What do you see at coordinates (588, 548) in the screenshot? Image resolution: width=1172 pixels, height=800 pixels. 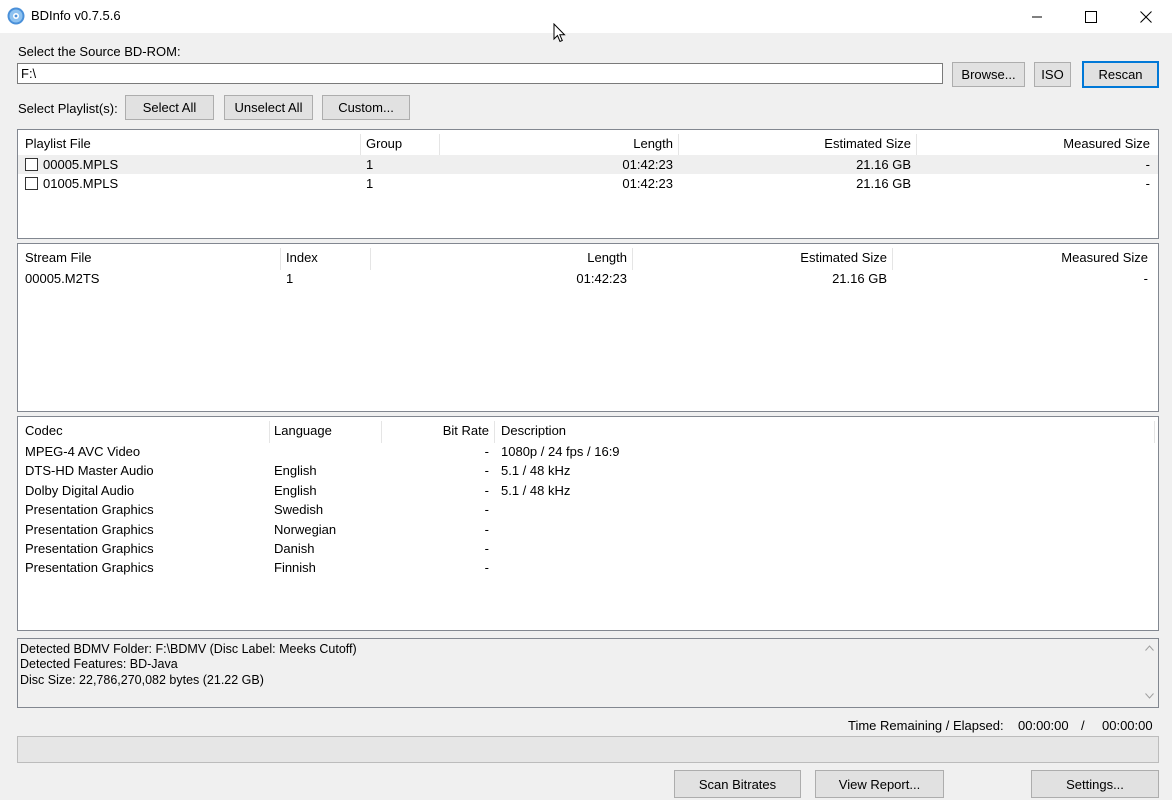 I see `codec-row: Presentation Graphics Danish -` at bounding box center [588, 548].